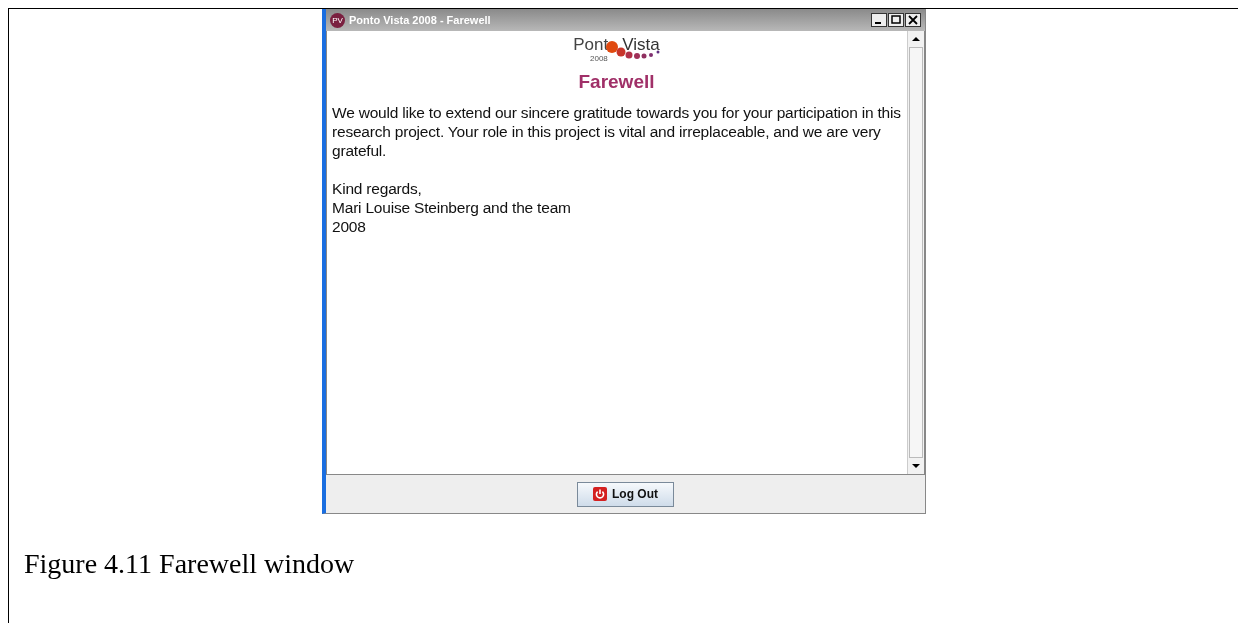 Image resolution: width=1238 pixels, height=623 pixels. I want to click on app-badge: PV, so click(337, 20).